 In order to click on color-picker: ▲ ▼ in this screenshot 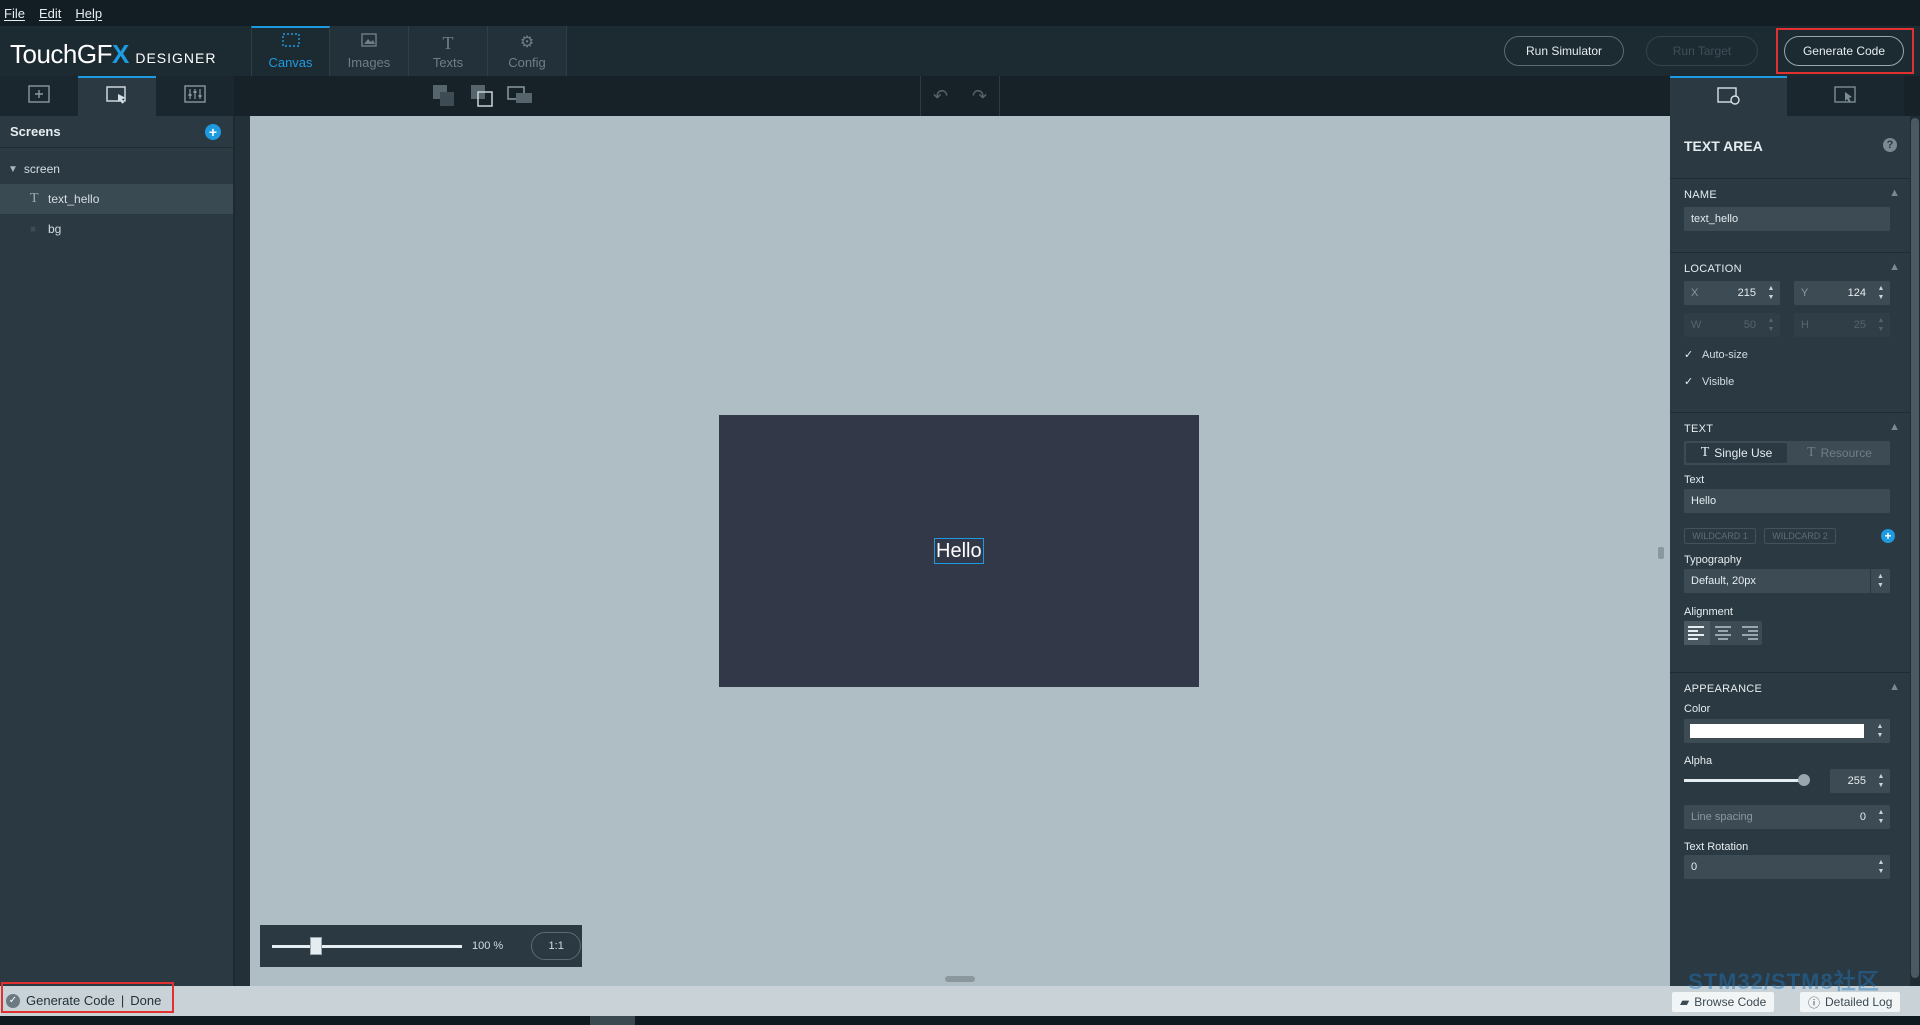, I will do `click(1787, 731)`.